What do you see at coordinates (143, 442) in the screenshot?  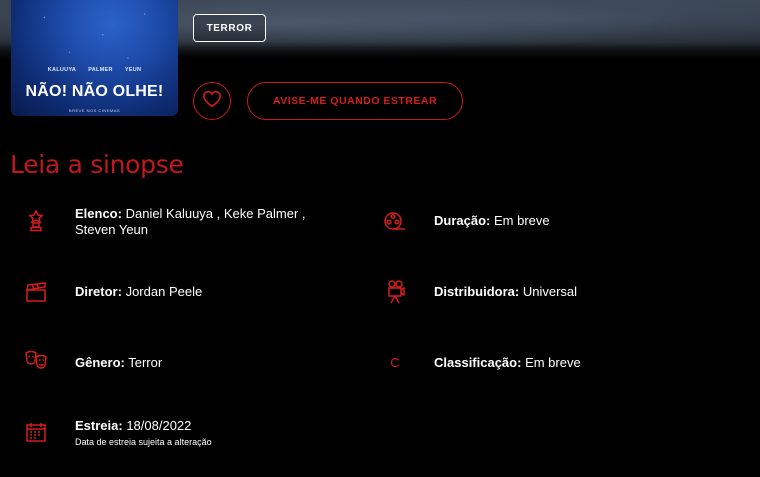 I see `release-note: Data de estreia sujeita a alteração` at bounding box center [143, 442].